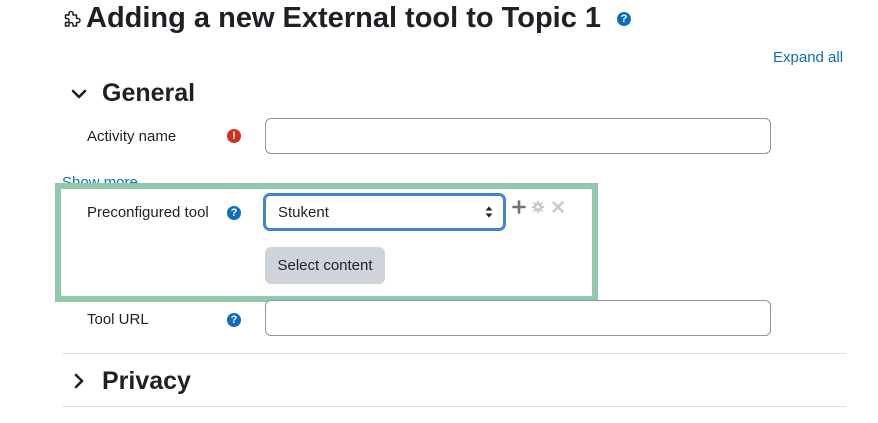 This screenshot has width=878, height=423. I want to click on preconfigured-tool-label: Preconfigured tool, so click(148, 212).